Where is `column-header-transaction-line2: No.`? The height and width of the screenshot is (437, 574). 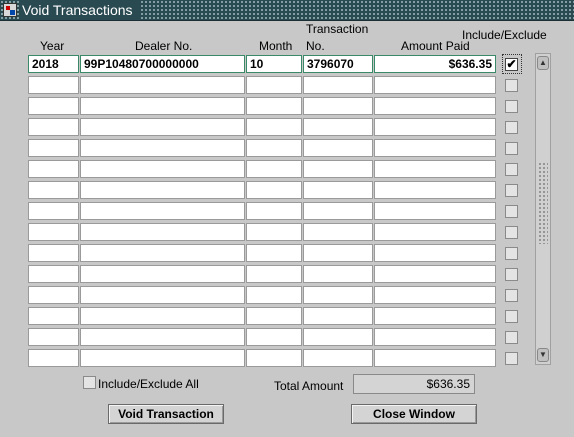
column-header-transaction-line2: No. is located at coordinates (315, 46).